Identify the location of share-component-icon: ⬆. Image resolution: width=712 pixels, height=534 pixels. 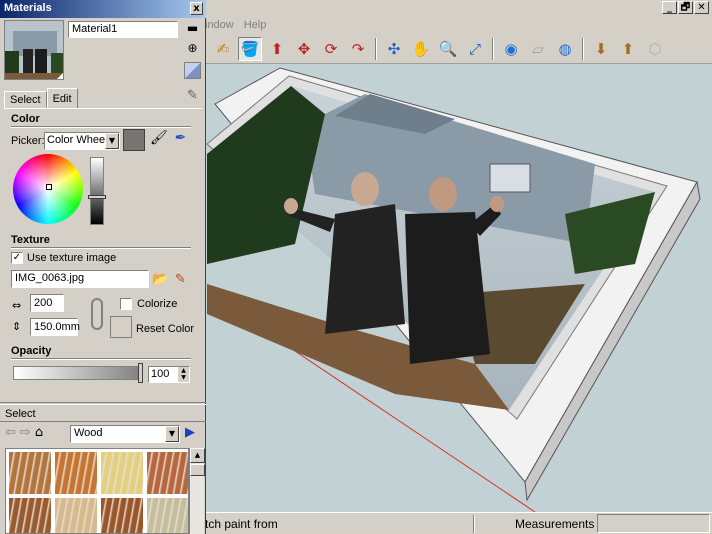
(628, 49).